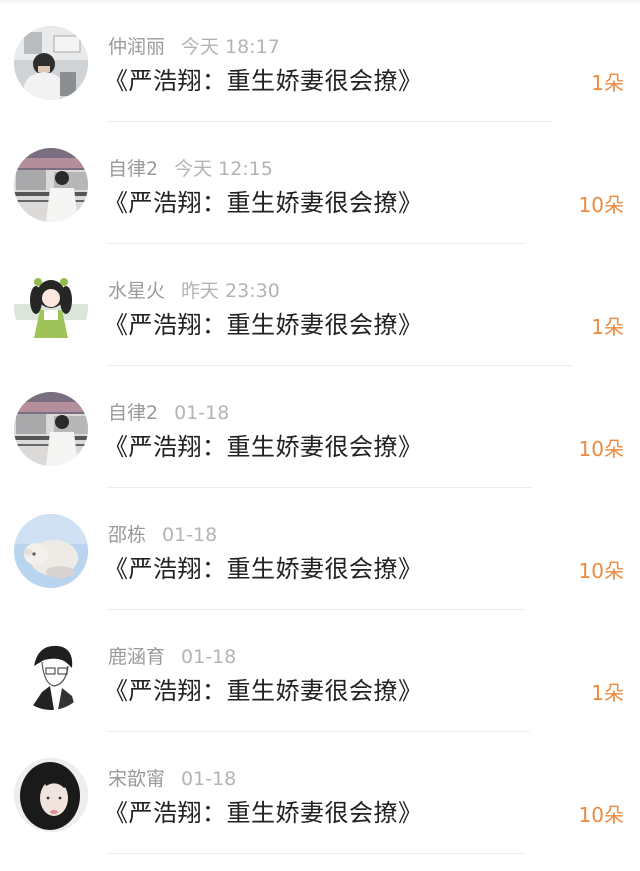  Describe the element at coordinates (223, 169) in the screenshot. I see `gift-time: 今天 12:15` at that location.